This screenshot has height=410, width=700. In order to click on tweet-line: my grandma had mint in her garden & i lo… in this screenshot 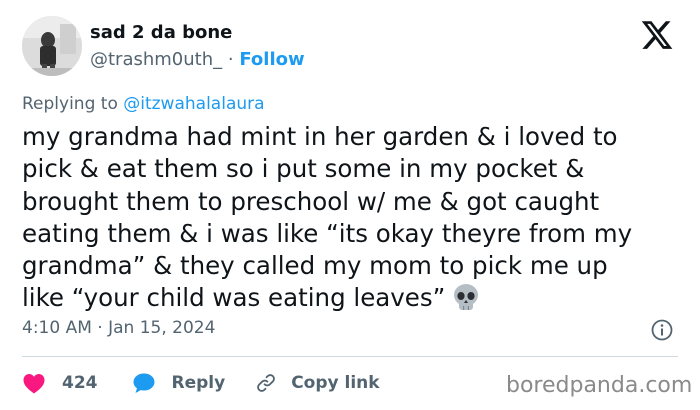, I will do `click(320, 136)`.